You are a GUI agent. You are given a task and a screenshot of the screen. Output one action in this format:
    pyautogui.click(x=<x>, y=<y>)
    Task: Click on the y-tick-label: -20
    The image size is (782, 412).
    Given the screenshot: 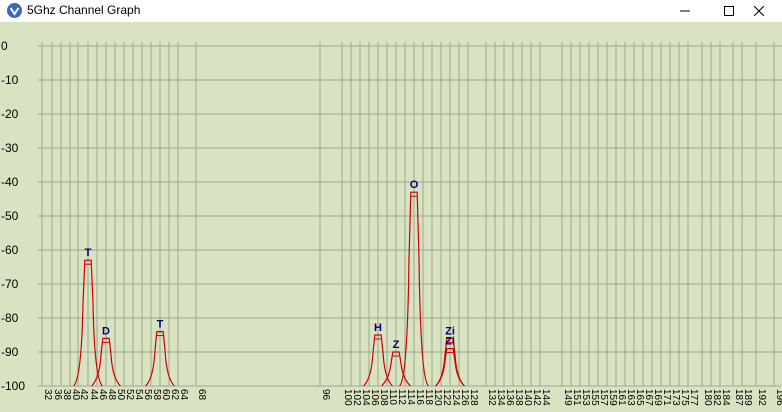 What is the action you would take?
    pyautogui.click(x=10, y=114)
    